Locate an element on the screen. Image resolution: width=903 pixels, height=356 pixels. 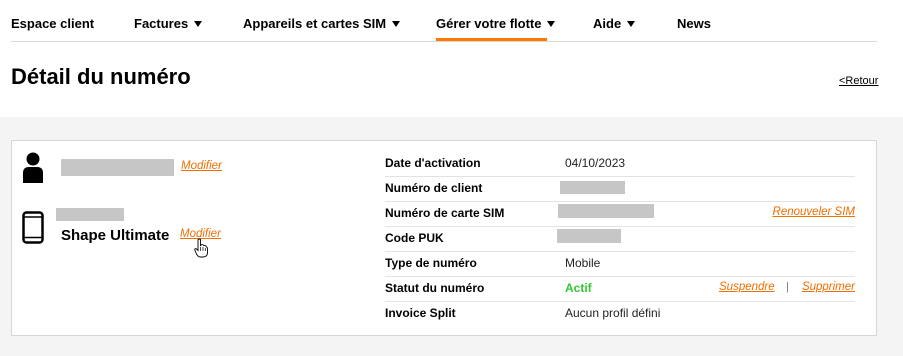
nav-item-news: News is located at coordinates (694, 23).